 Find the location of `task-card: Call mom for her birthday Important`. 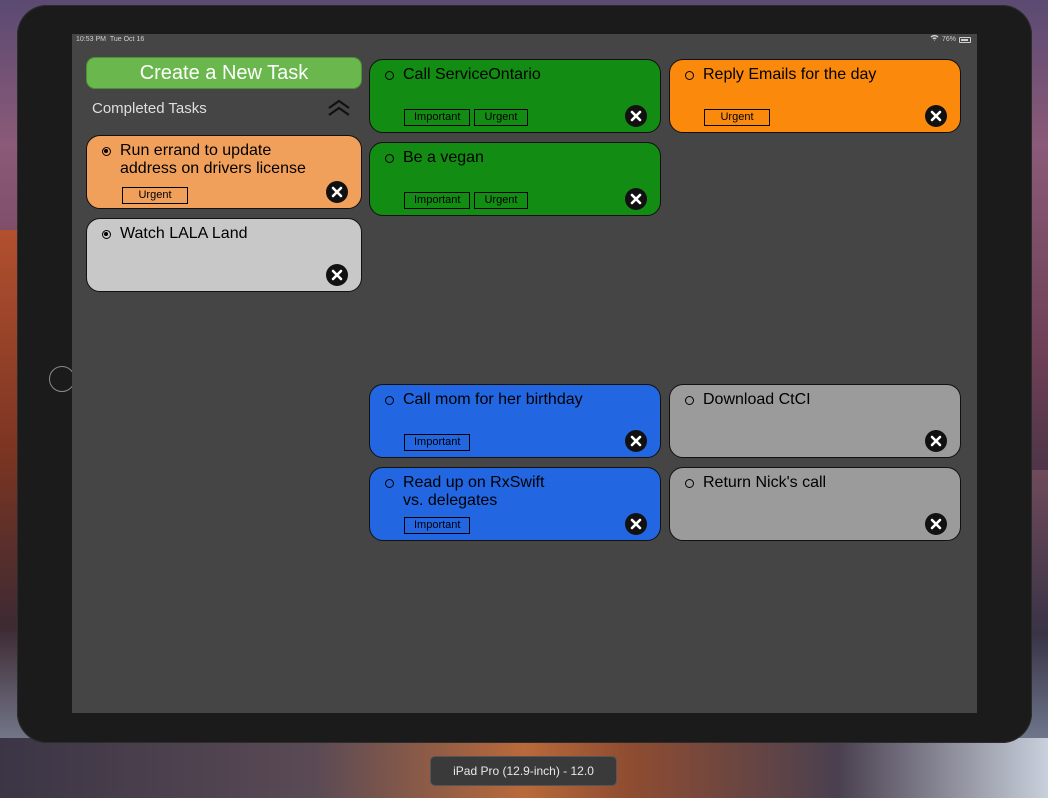

task-card: Call mom for her birthday Important is located at coordinates (515, 421).